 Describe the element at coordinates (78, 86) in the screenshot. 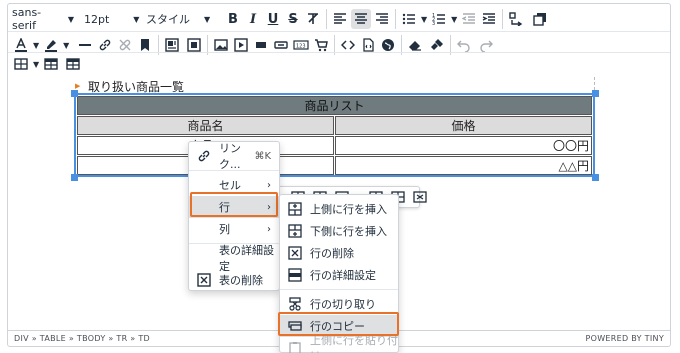

I see `anchor-arrow-icon: ▶` at that location.